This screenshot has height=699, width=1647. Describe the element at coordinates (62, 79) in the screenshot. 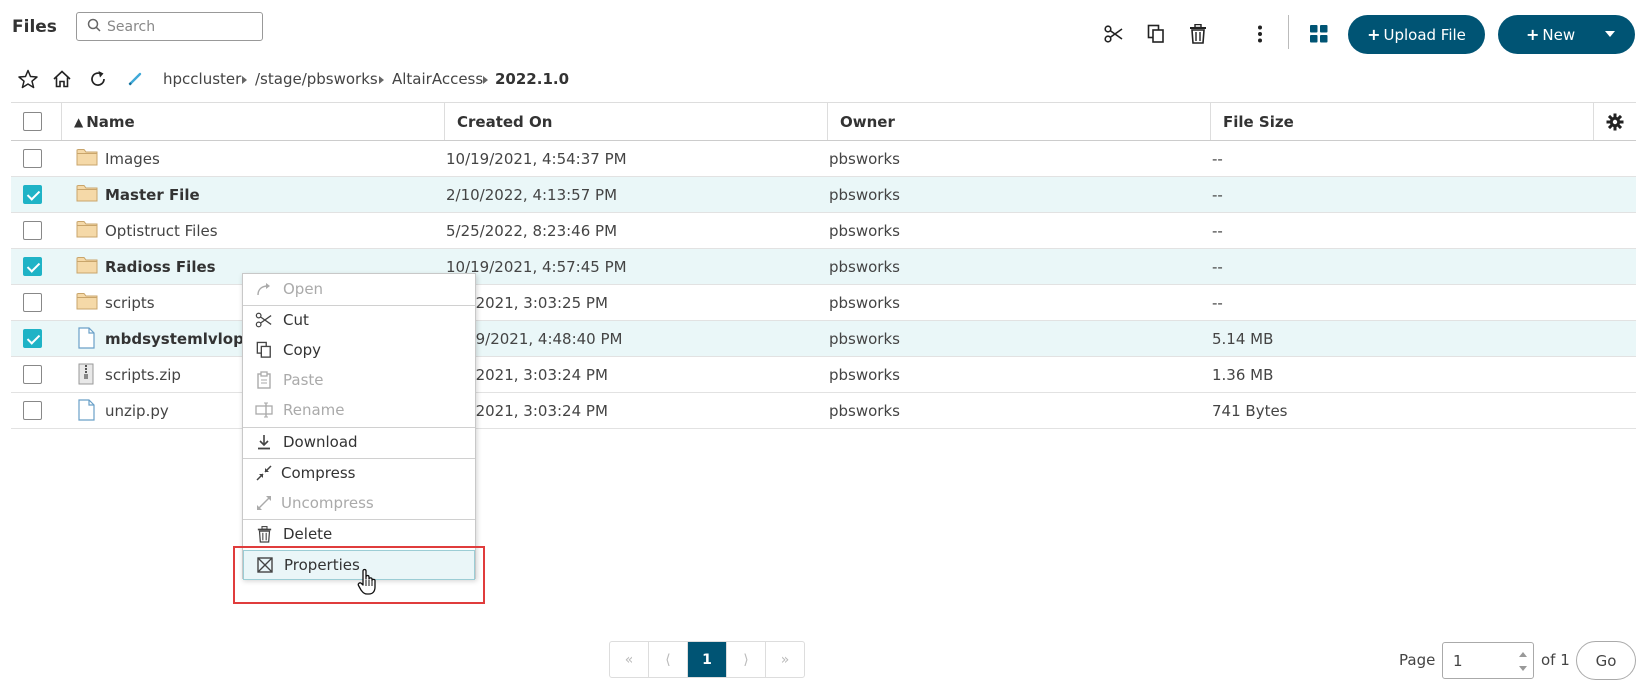

I see `home-icon` at that location.